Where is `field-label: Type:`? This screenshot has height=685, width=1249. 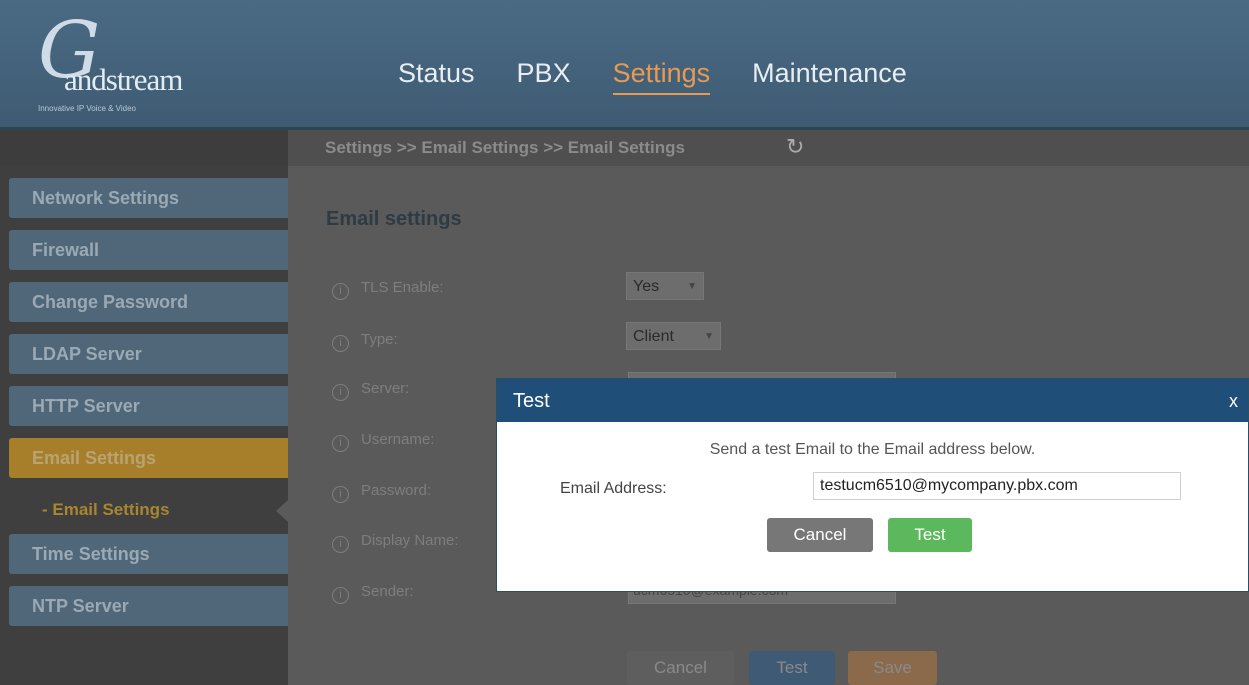 field-label: Type: is located at coordinates (379, 339).